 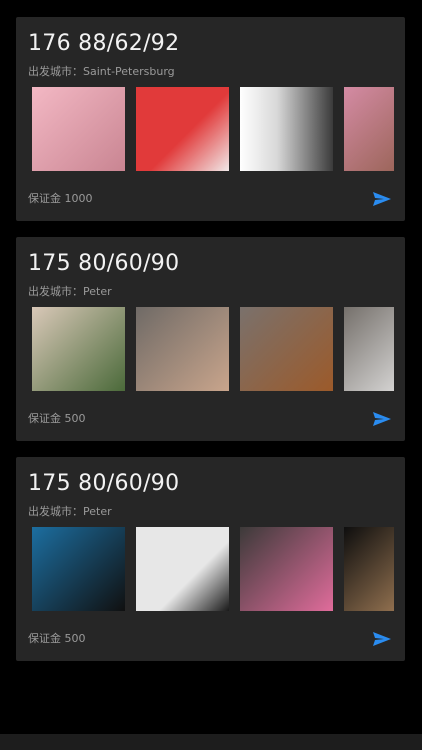 What do you see at coordinates (104, 43) in the screenshot?
I see `card-title: 176 88/62/92` at bounding box center [104, 43].